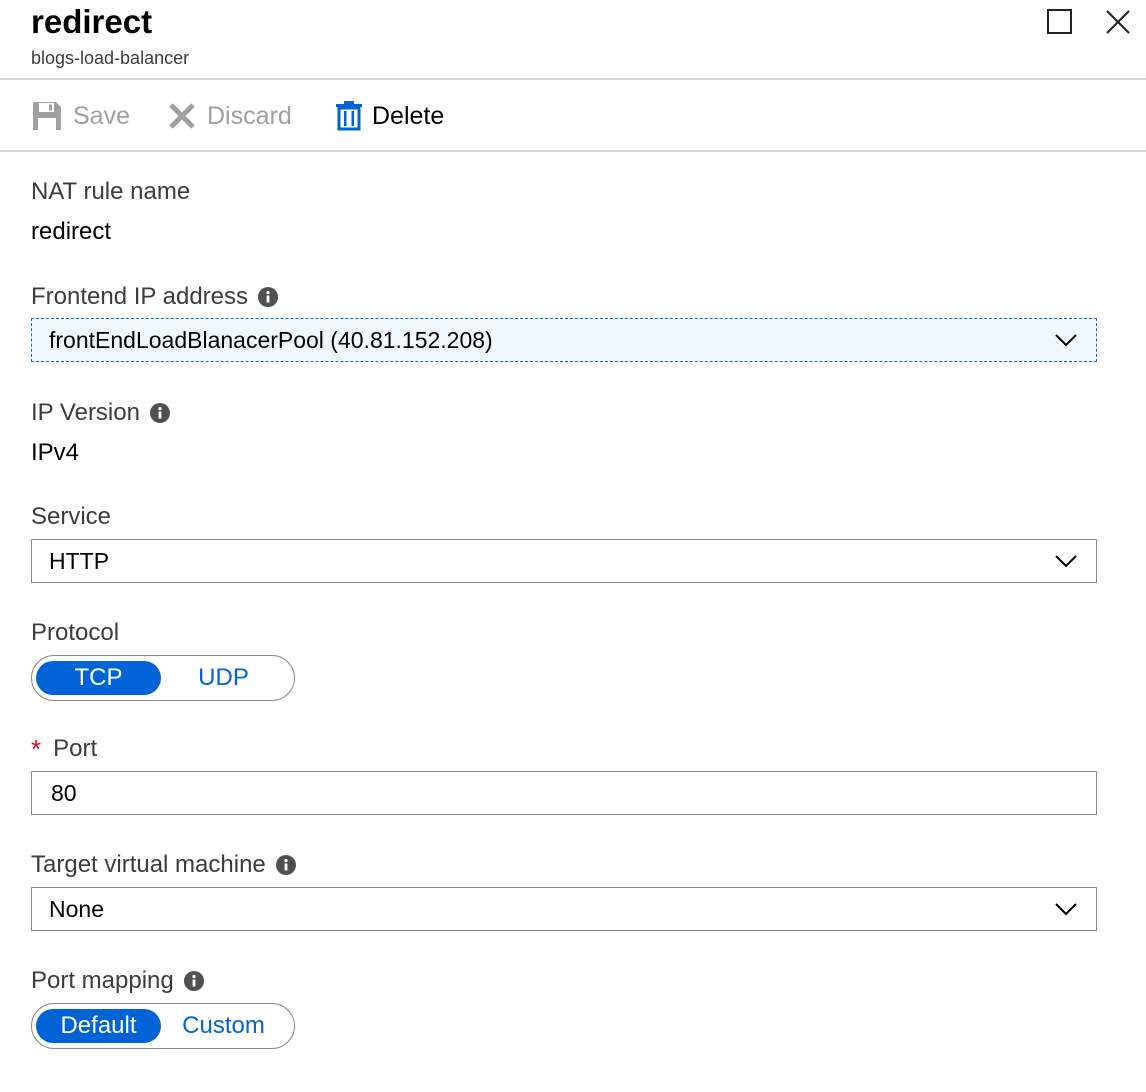  Describe the element at coordinates (98, 1026) in the screenshot. I see `port-mapping-option-default: Default` at that location.